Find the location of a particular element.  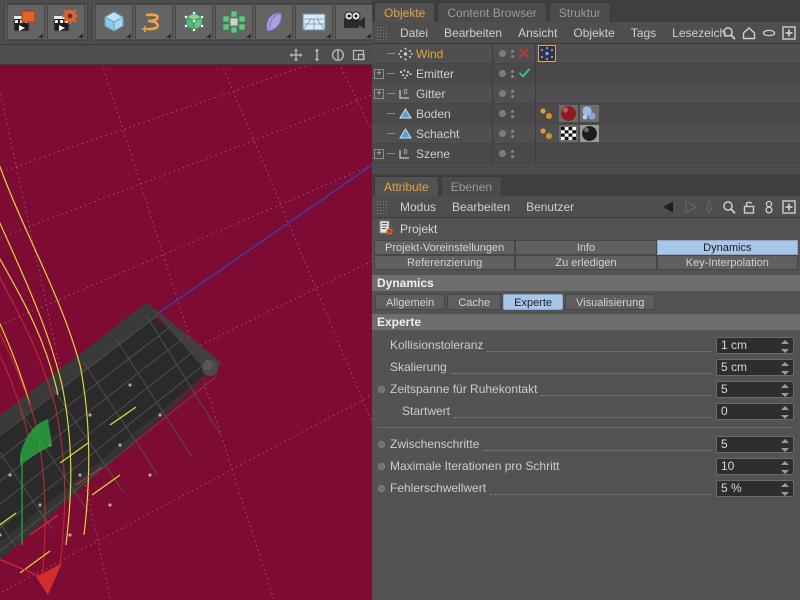

pin-icon is located at coordinates (709, 206).